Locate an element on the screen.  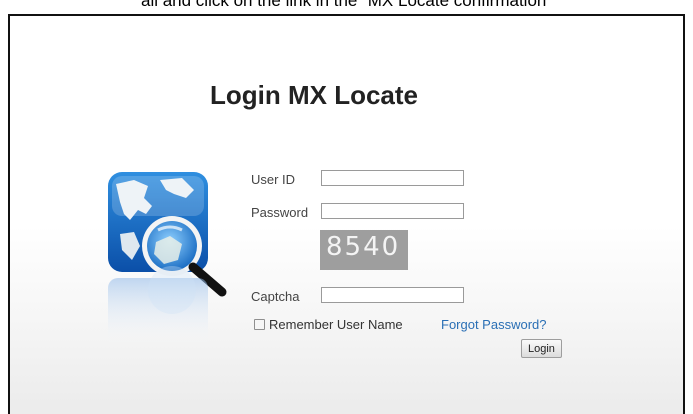
user-id-input is located at coordinates (392, 178).